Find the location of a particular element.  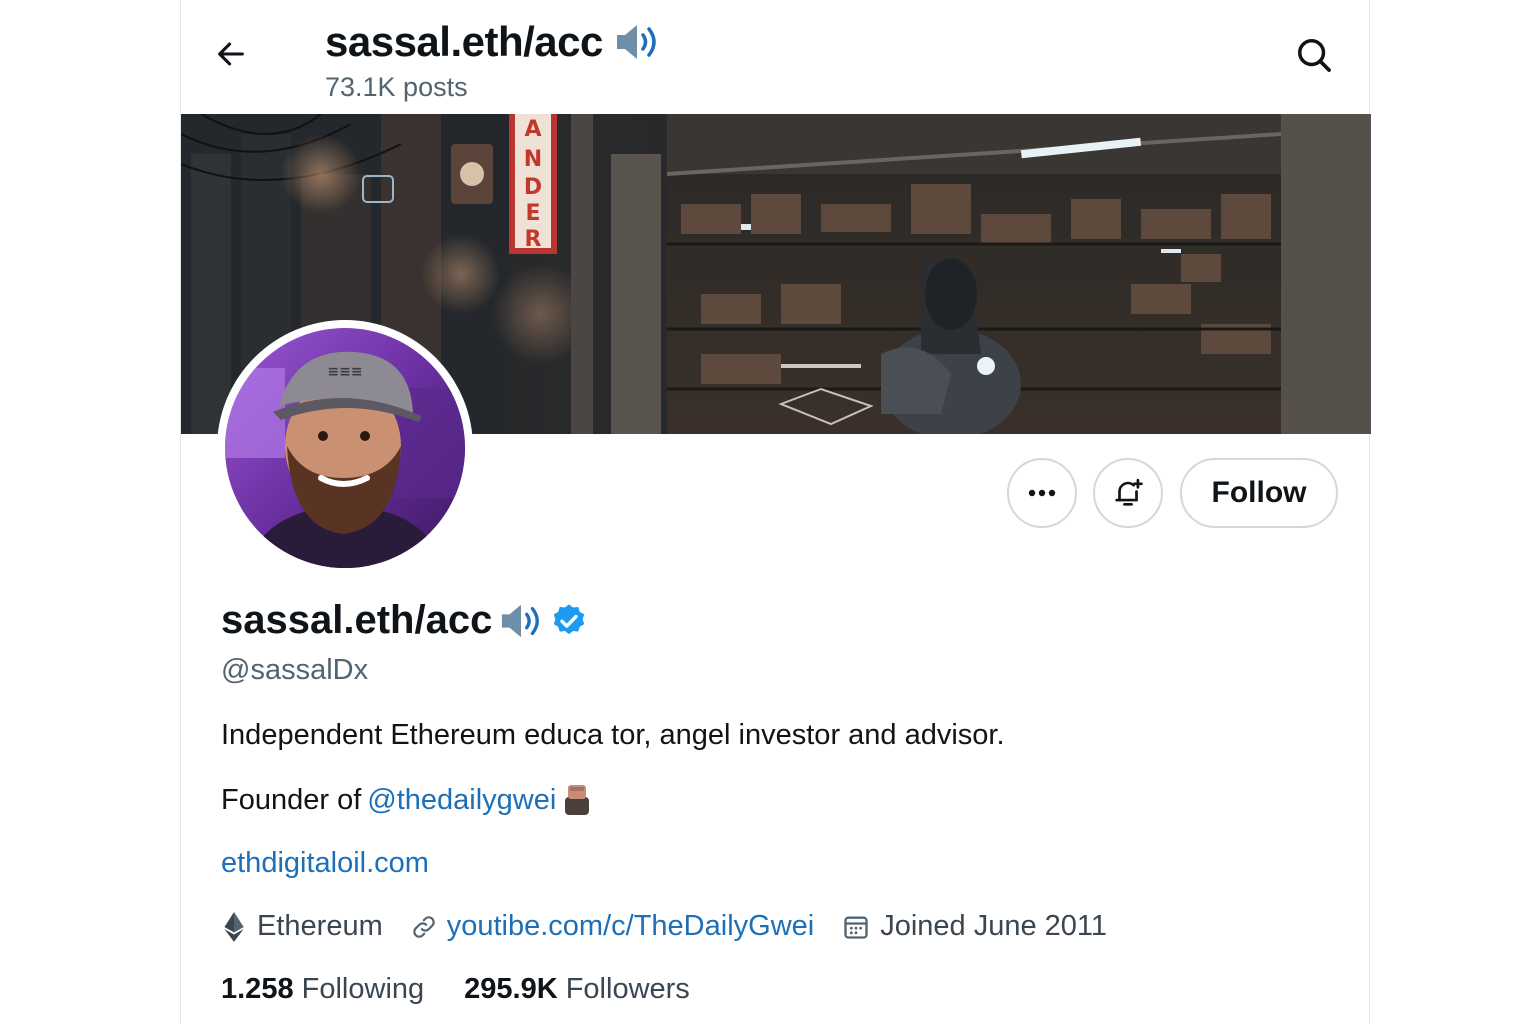

followers-count: 295.9K is located at coordinates (511, 989).